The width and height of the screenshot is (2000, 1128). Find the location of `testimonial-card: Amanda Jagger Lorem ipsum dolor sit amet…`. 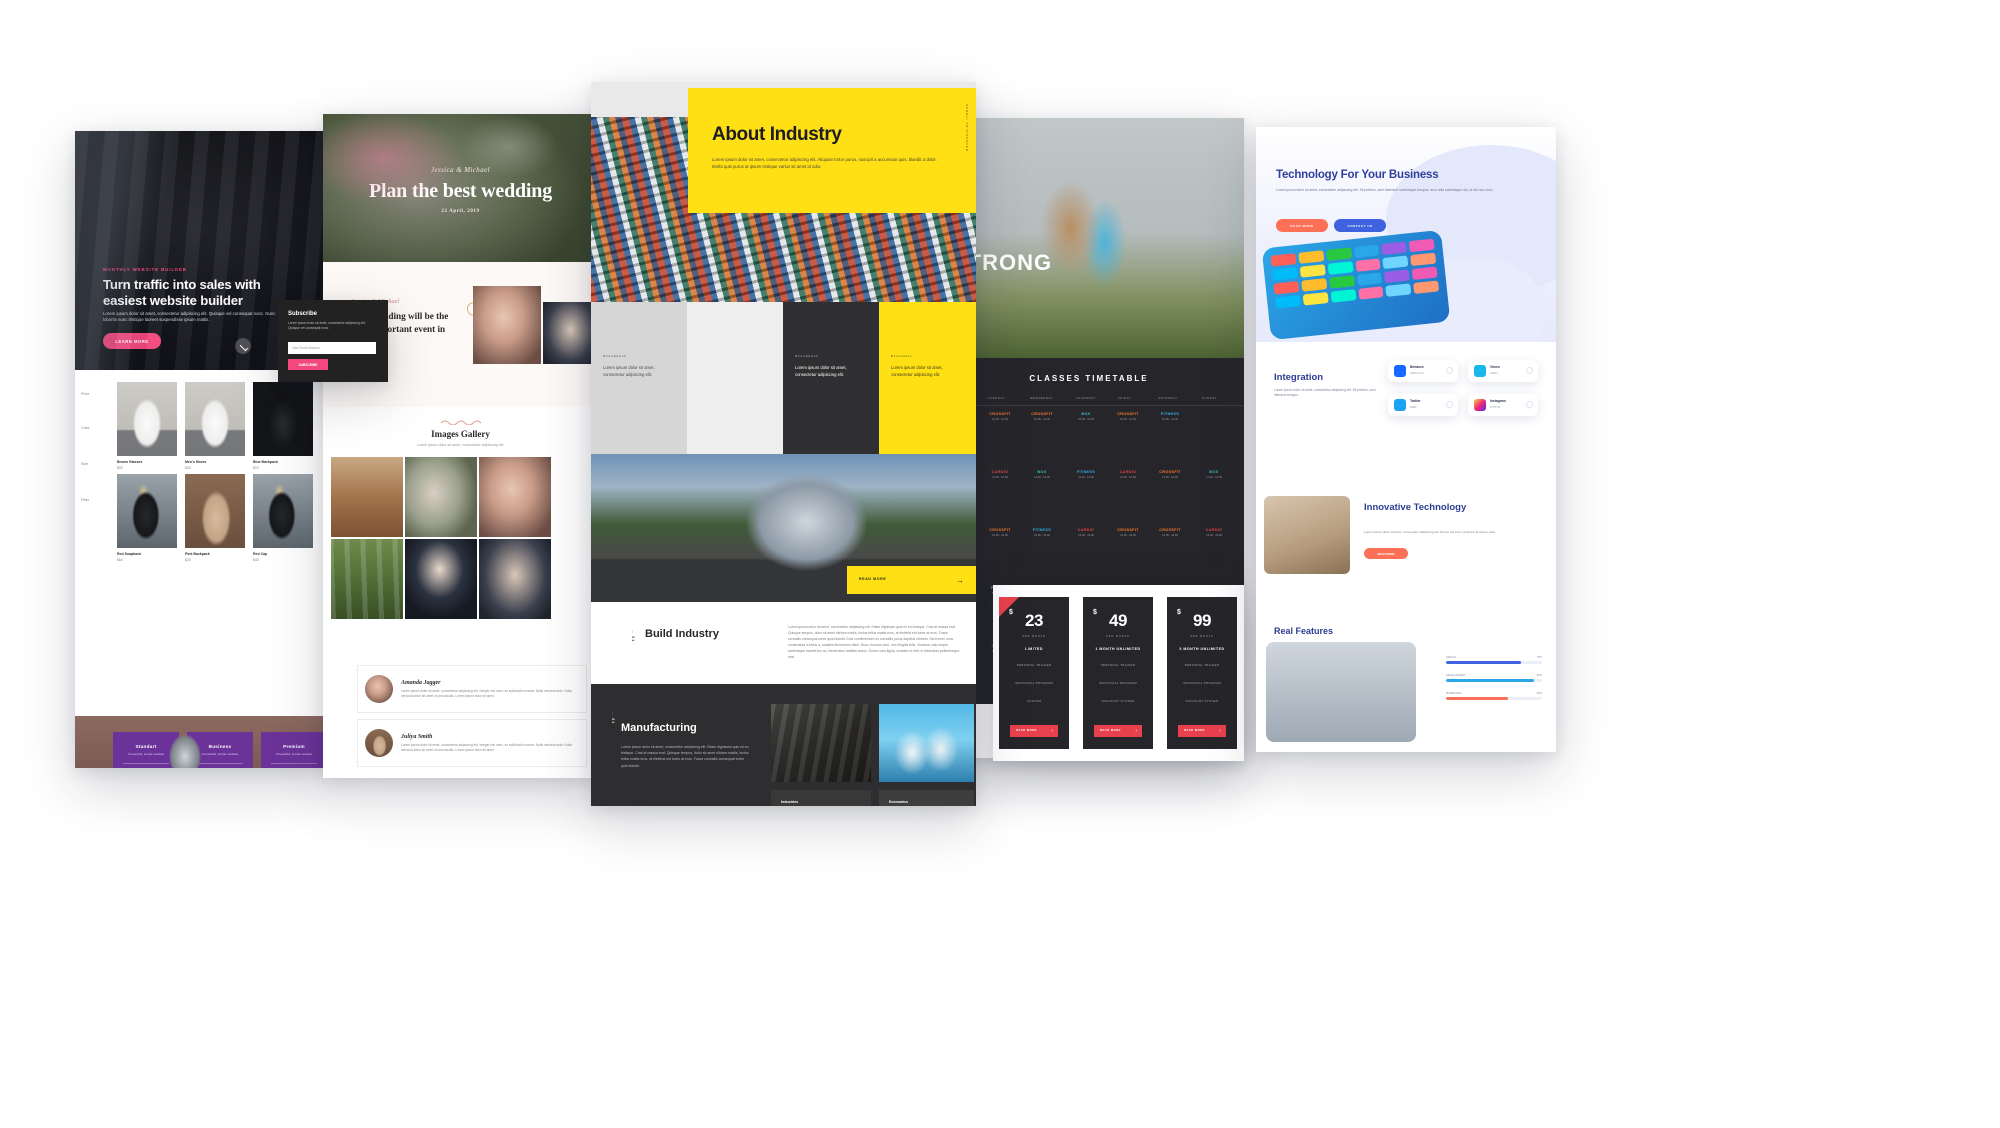

testimonial-card: Amanda Jagger Lorem ipsum dolor sit amet… is located at coordinates (472, 689).